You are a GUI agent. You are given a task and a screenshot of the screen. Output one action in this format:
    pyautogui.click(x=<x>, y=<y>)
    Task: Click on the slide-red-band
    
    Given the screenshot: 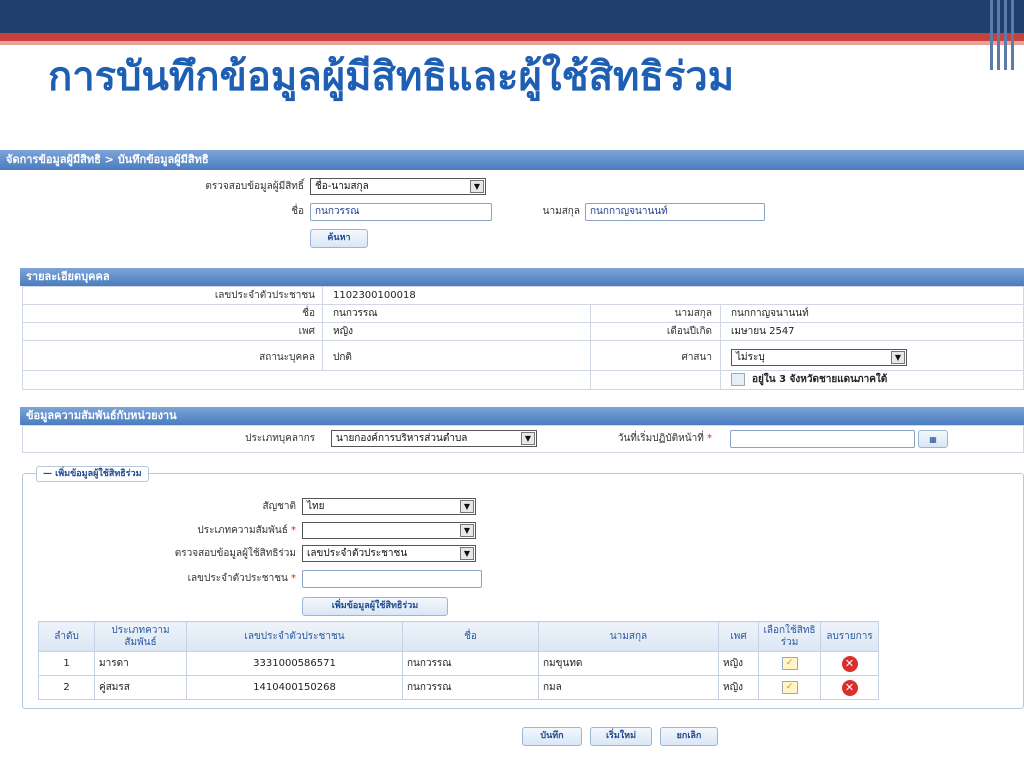 What is the action you would take?
    pyautogui.click(x=512, y=37)
    